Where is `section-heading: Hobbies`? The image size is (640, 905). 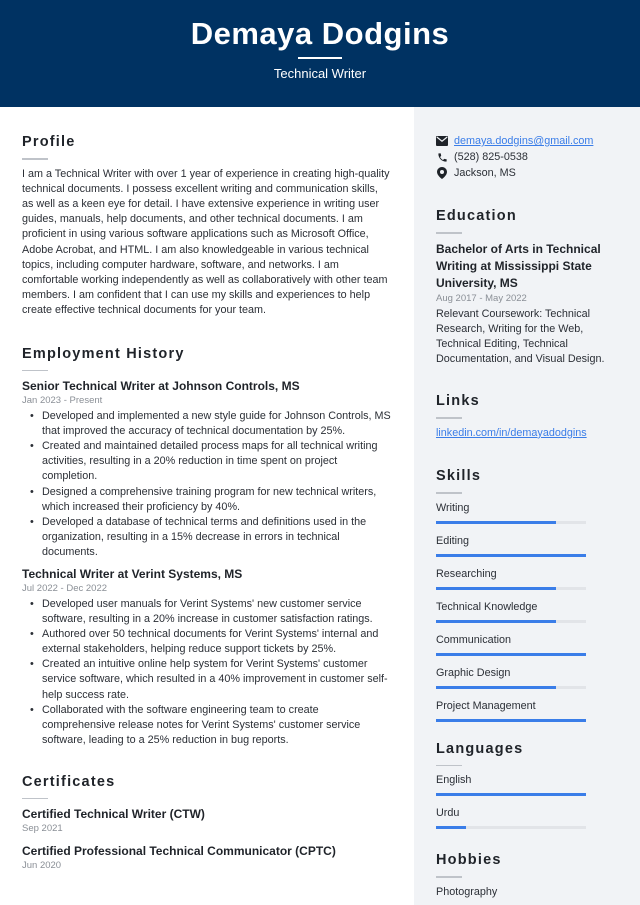
section-heading: Hobbies is located at coordinates (469, 860).